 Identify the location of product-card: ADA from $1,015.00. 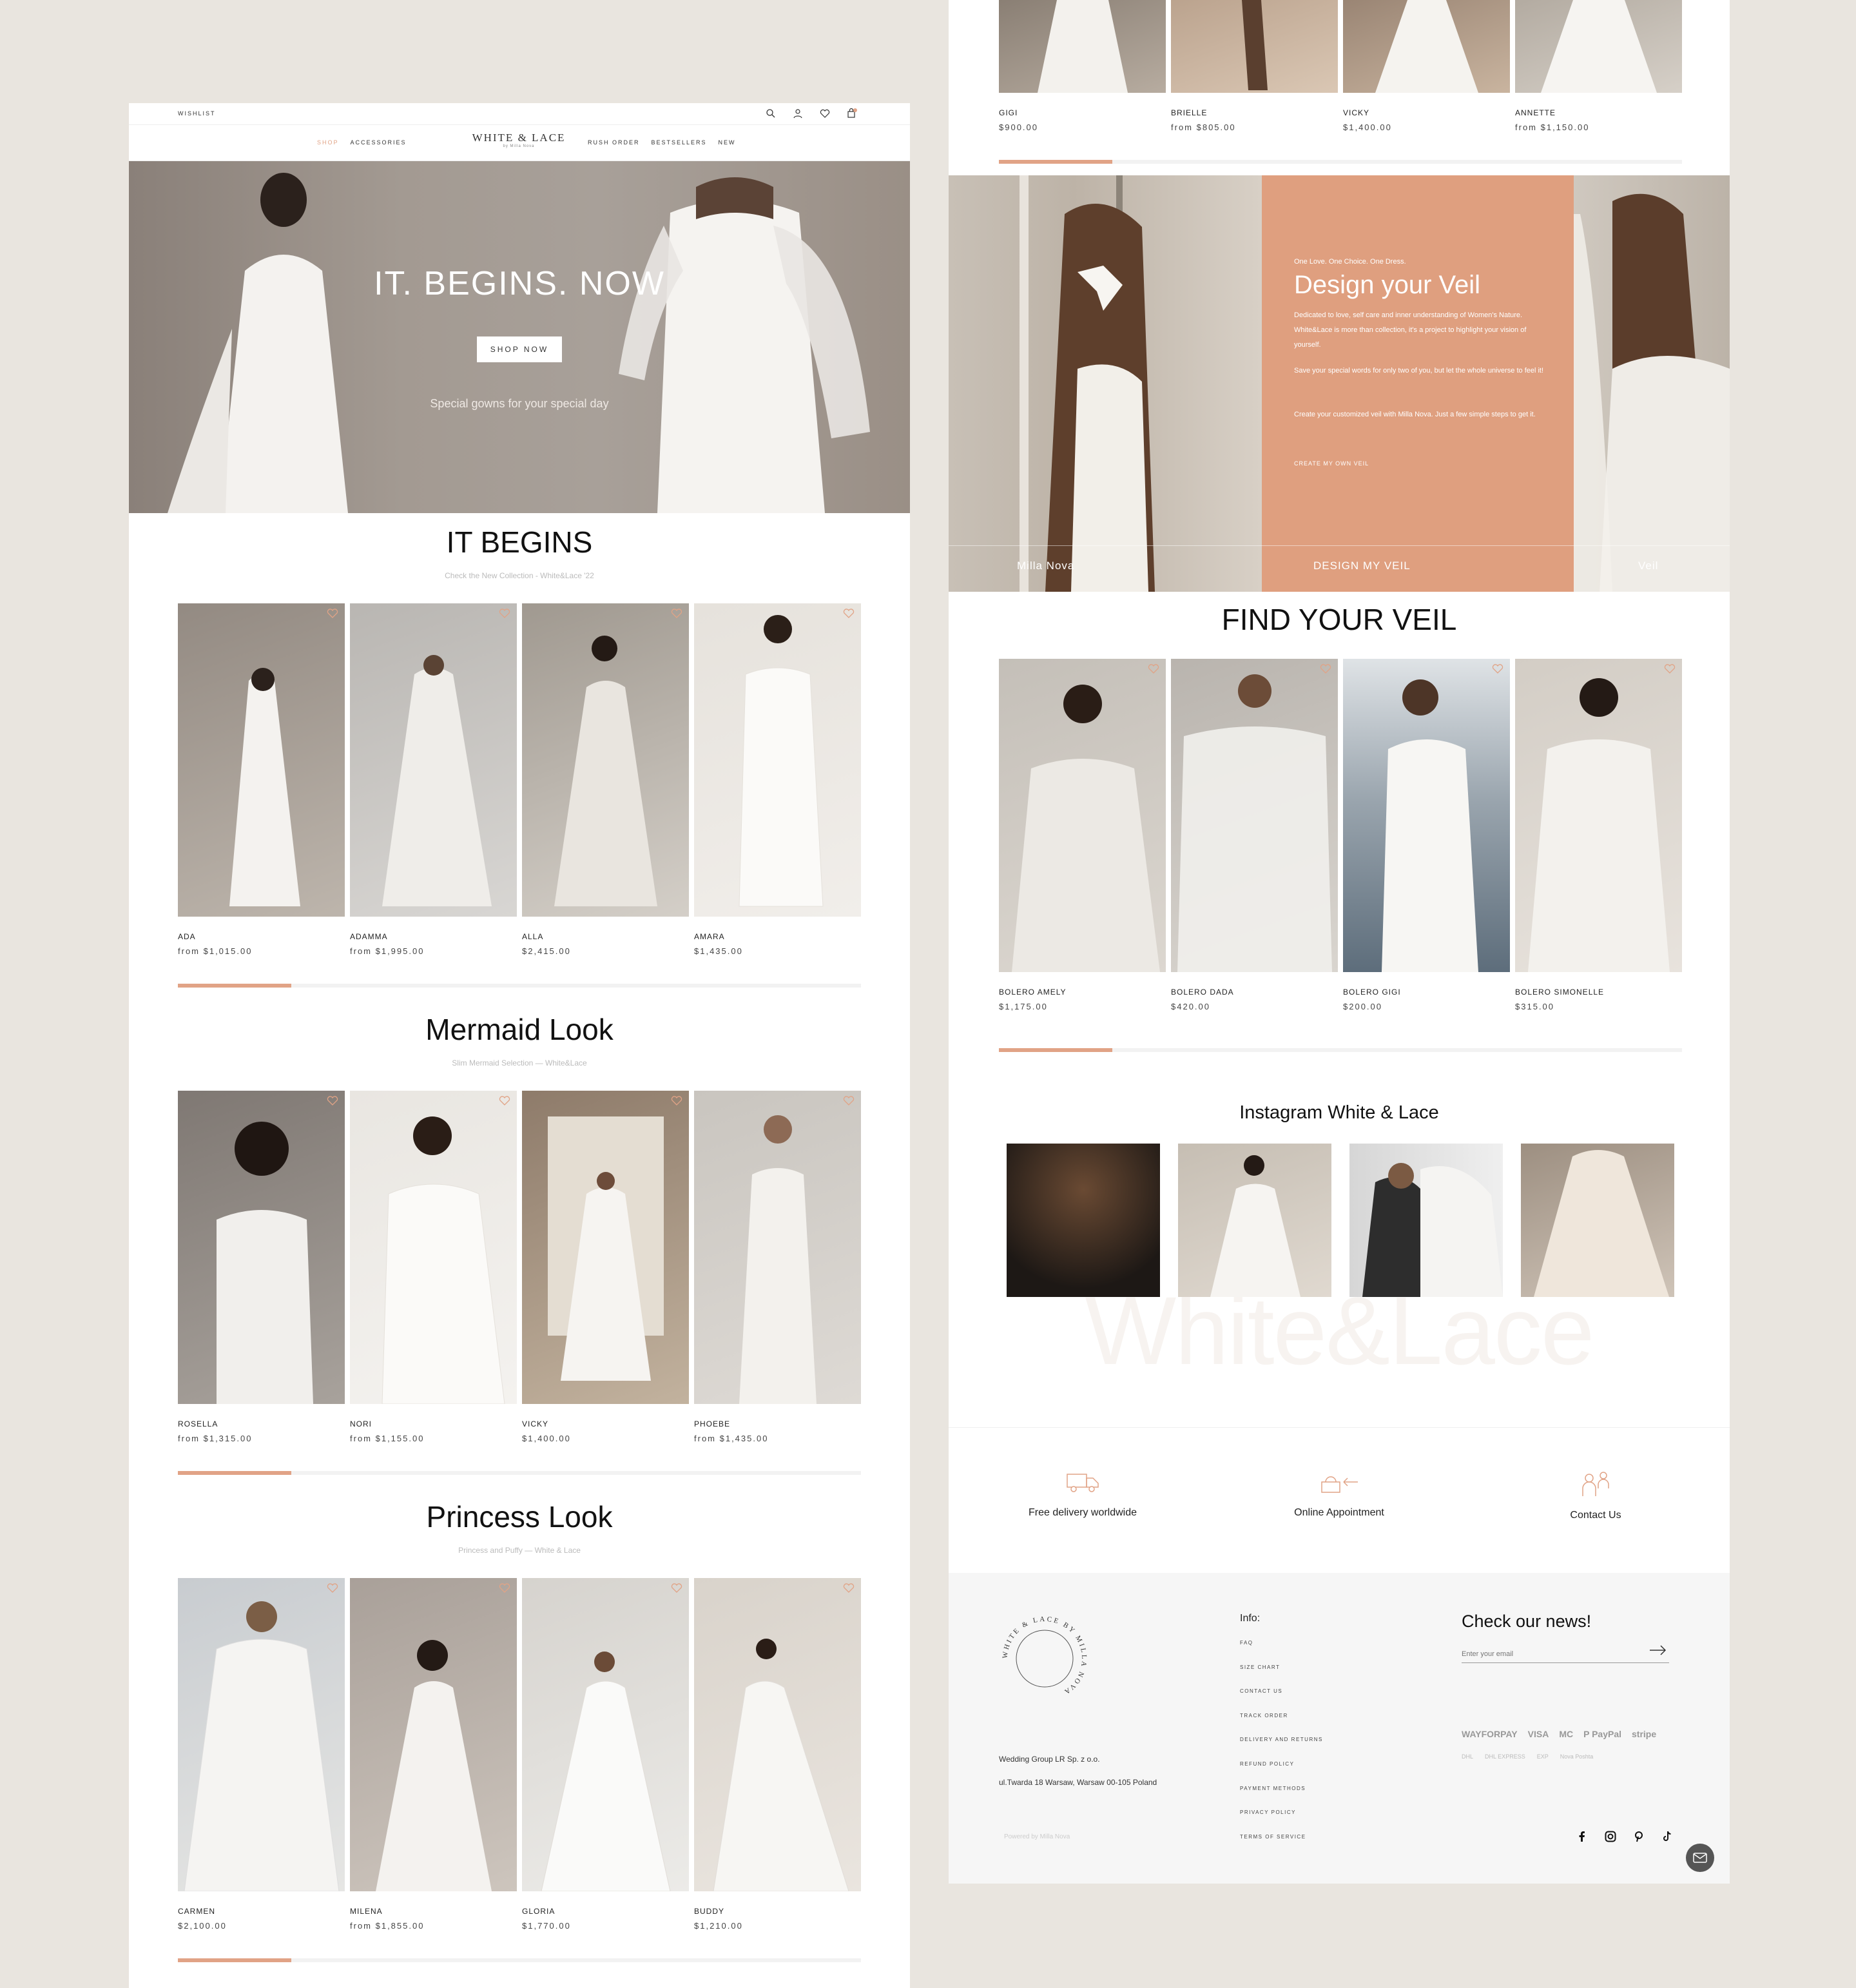
(261, 780).